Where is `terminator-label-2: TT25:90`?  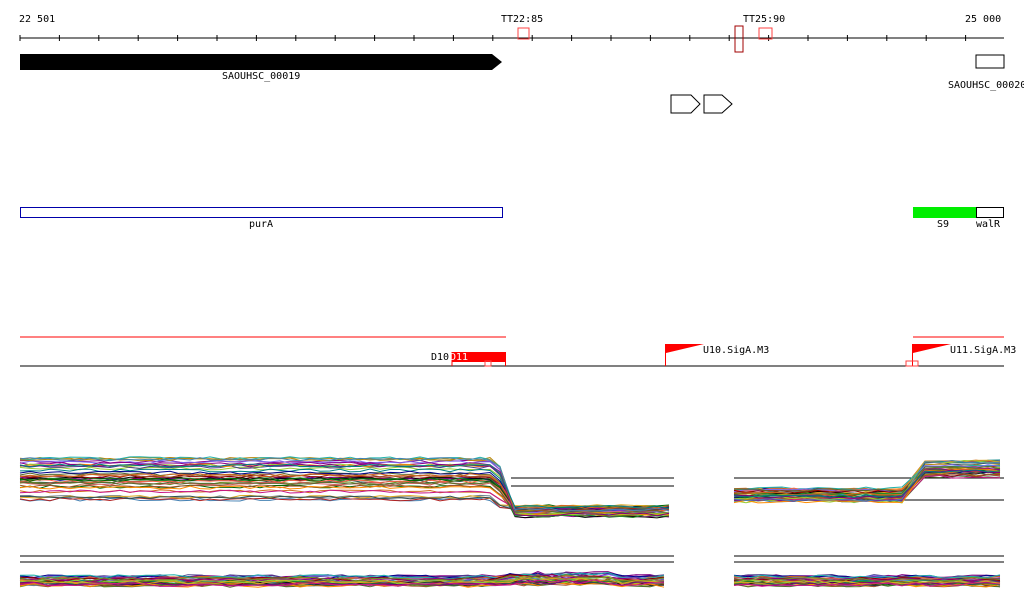 terminator-label-2: TT25:90 is located at coordinates (764, 19).